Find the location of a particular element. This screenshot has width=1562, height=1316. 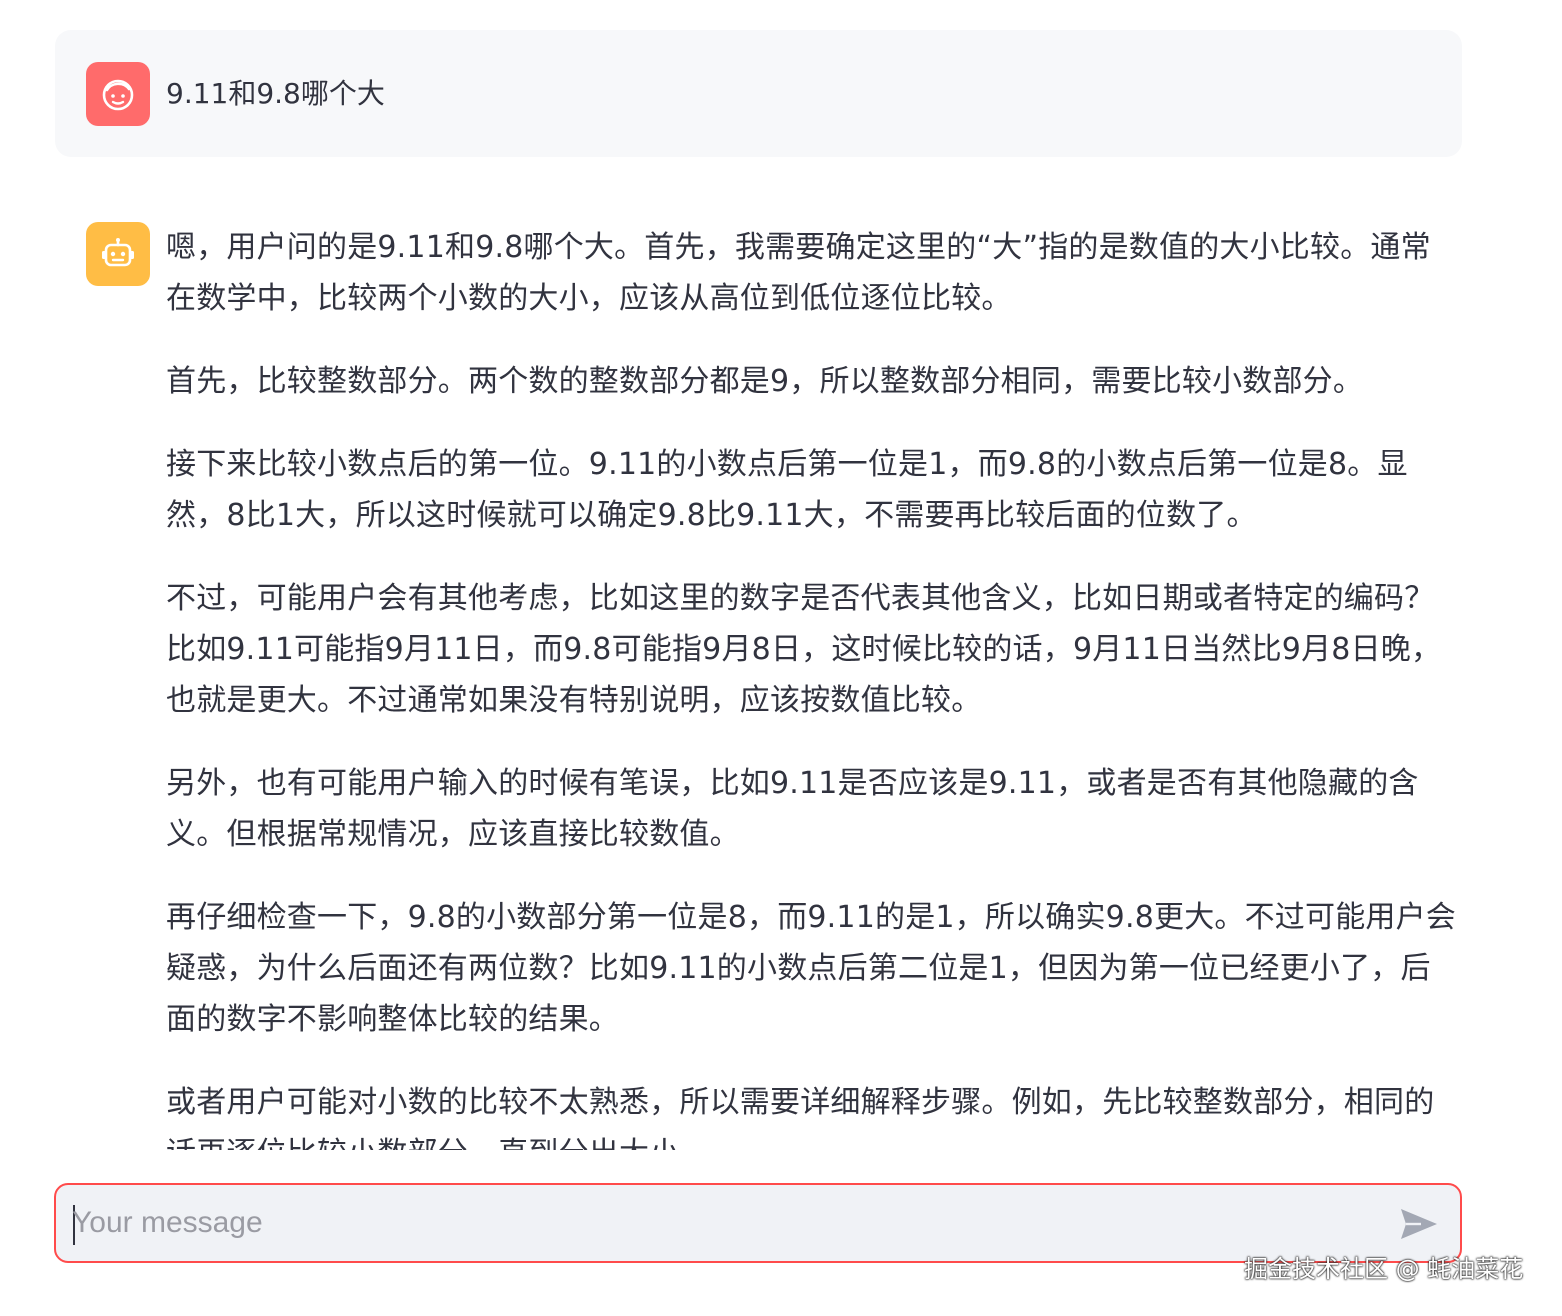

chat-input-box is located at coordinates (758, 1223).